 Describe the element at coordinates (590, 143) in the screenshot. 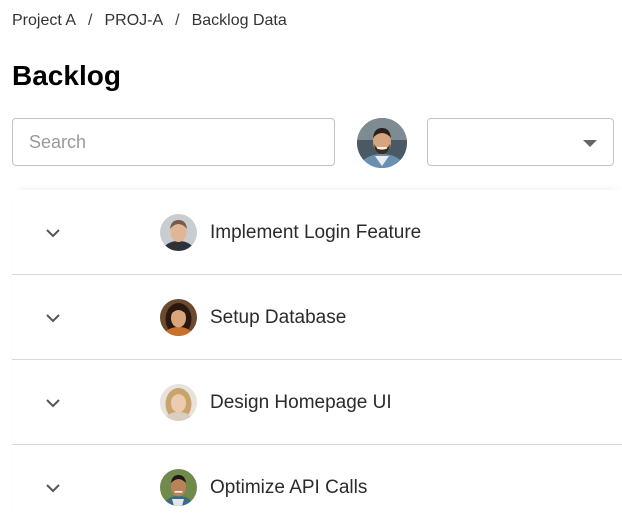

I see `dropdown-arrow-icon` at that location.